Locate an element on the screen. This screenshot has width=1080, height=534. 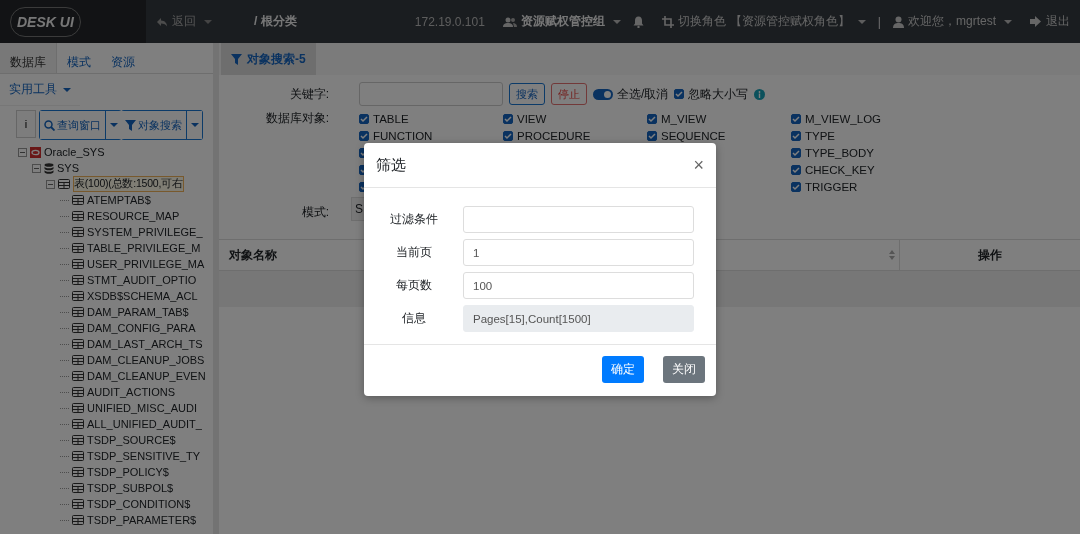
tree-item: DAM_CLEANUP_JOBS is located at coordinates (146, 360).